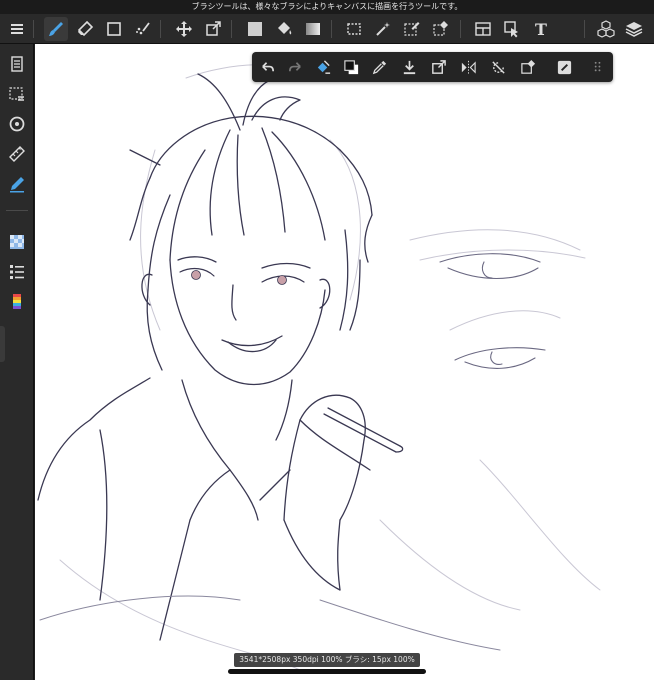 The image size is (654, 680). What do you see at coordinates (498, 67) in the screenshot?
I see `rotate-icon` at bounding box center [498, 67].